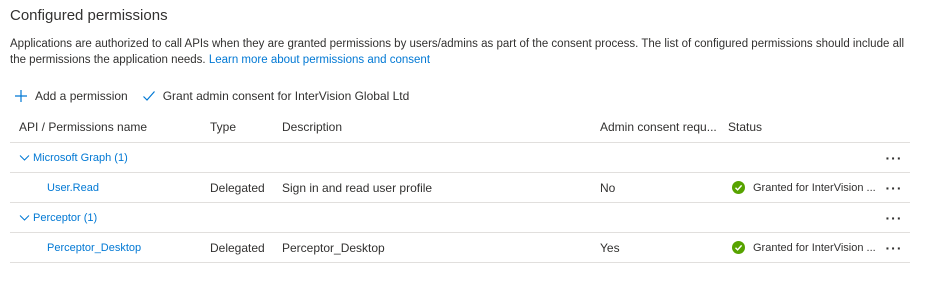 This screenshot has height=283, width=932. What do you see at coordinates (73, 187) in the screenshot?
I see `permission-name-link: User.Read` at bounding box center [73, 187].